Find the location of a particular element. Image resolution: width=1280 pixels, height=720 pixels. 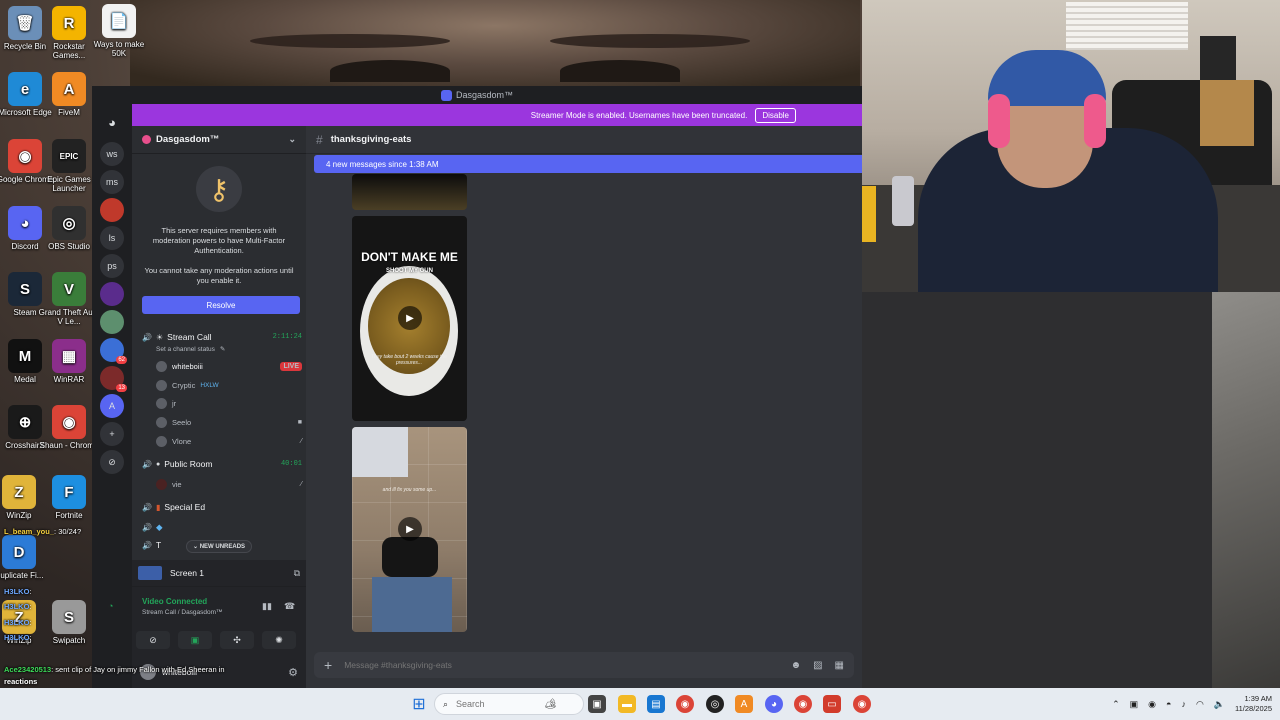

video-caption-main: DON'T MAKE ME is located at coordinates (409, 257).